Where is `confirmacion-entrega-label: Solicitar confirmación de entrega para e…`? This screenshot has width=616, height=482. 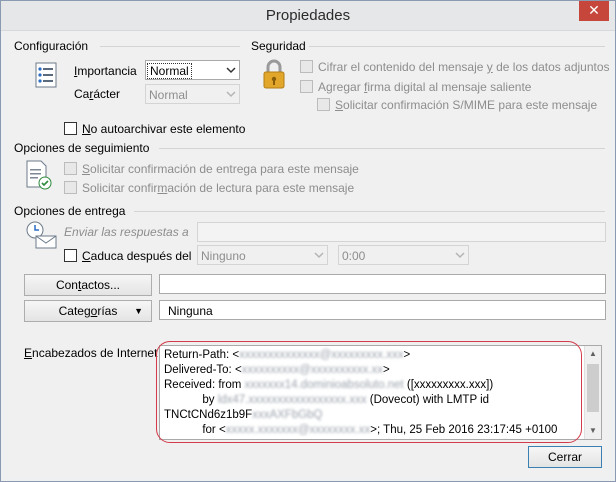
confirmacion-entrega-label: Solicitar confirmación de entrega para e… is located at coordinates (220, 169).